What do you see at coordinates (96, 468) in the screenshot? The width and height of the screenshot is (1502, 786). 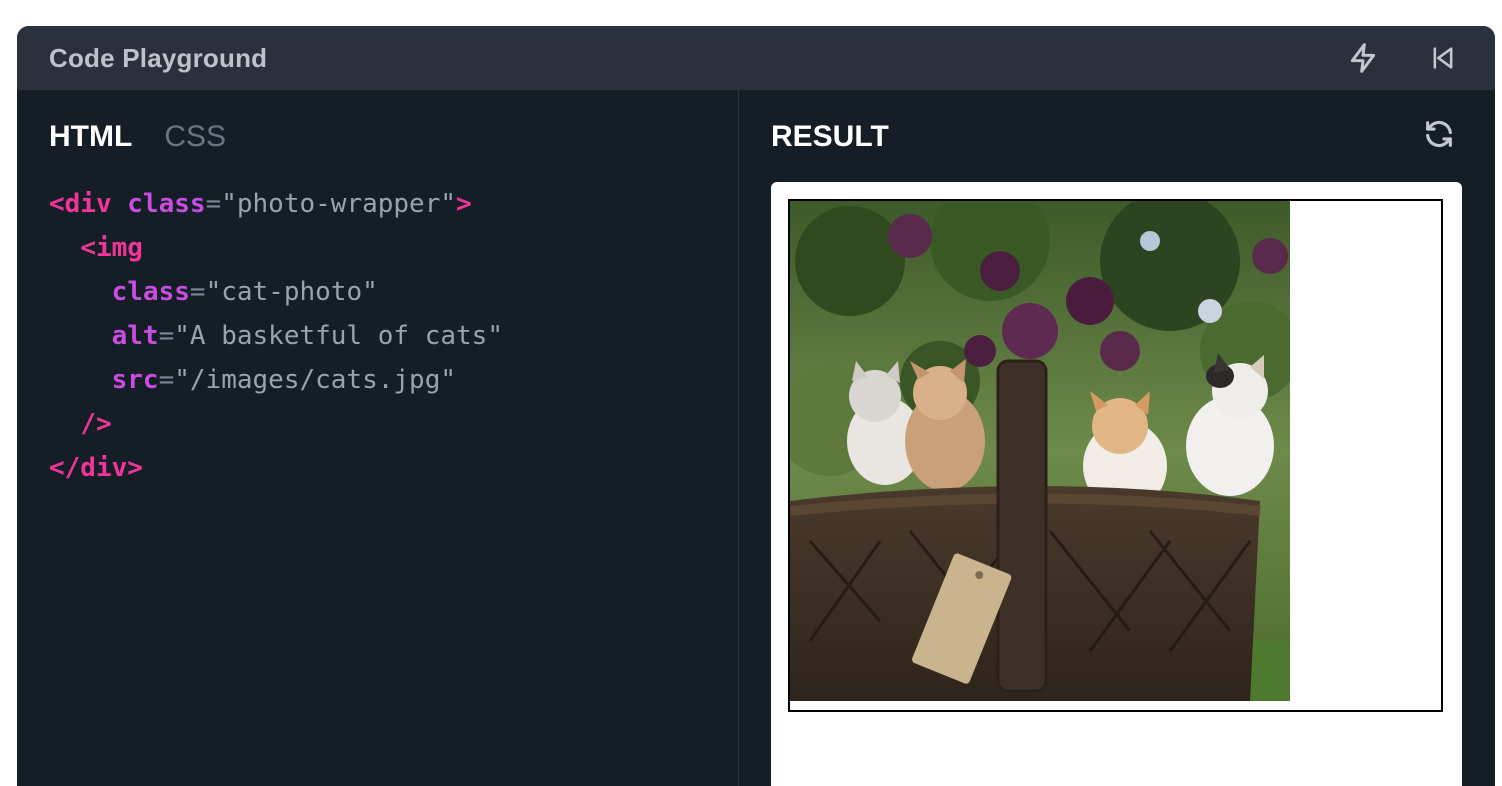 I see `code-token: </div>` at bounding box center [96, 468].